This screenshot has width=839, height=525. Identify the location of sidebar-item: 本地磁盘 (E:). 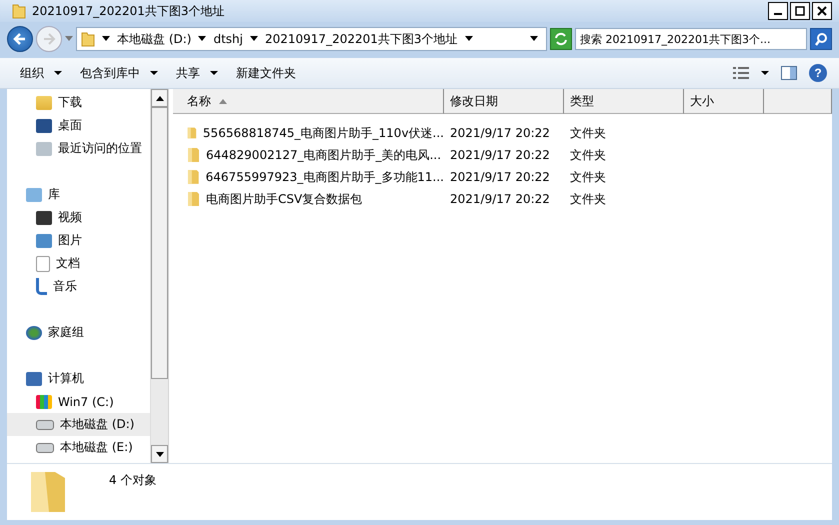
(78, 447).